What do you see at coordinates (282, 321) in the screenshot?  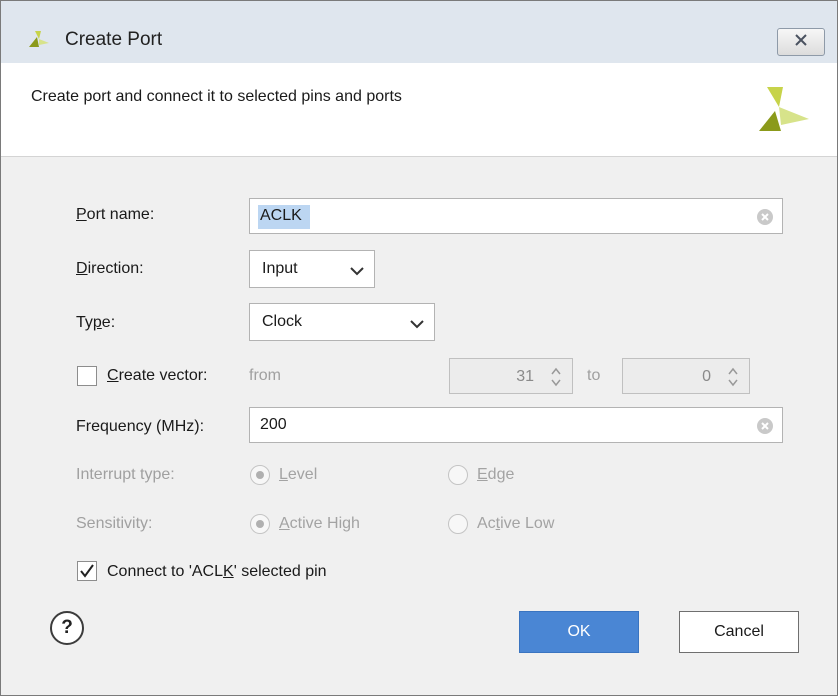 I see `type-value: Clock` at bounding box center [282, 321].